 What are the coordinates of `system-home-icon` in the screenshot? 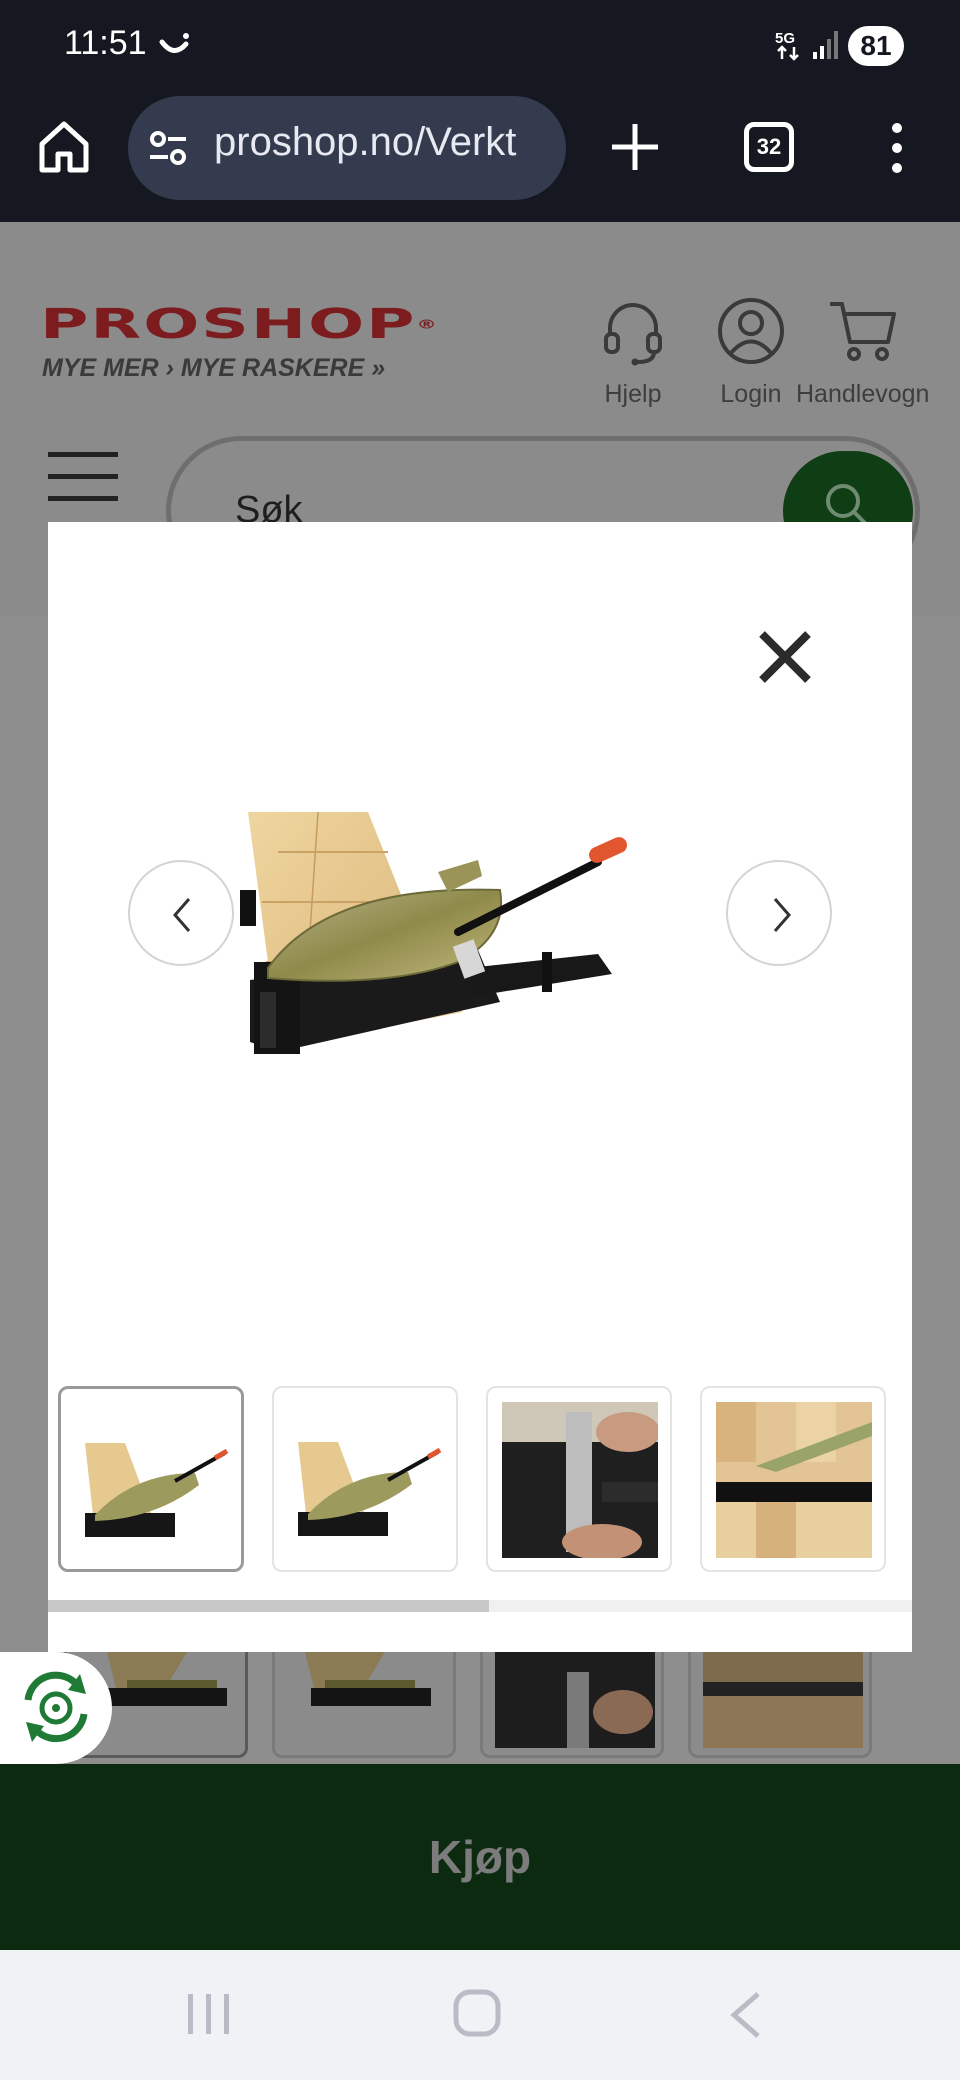 It's located at (477, 2013).